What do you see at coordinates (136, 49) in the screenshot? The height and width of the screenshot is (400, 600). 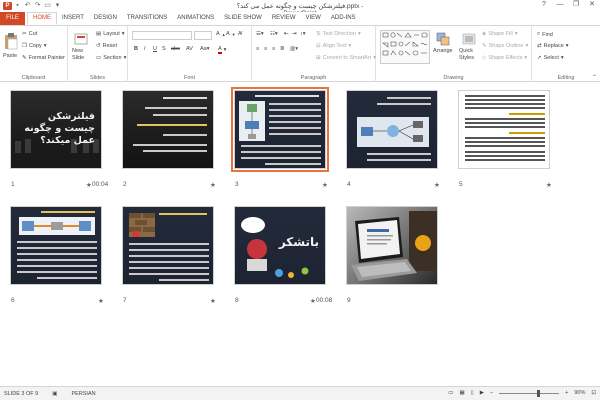 I see `bold-button: B` at bounding box center [136, 49].